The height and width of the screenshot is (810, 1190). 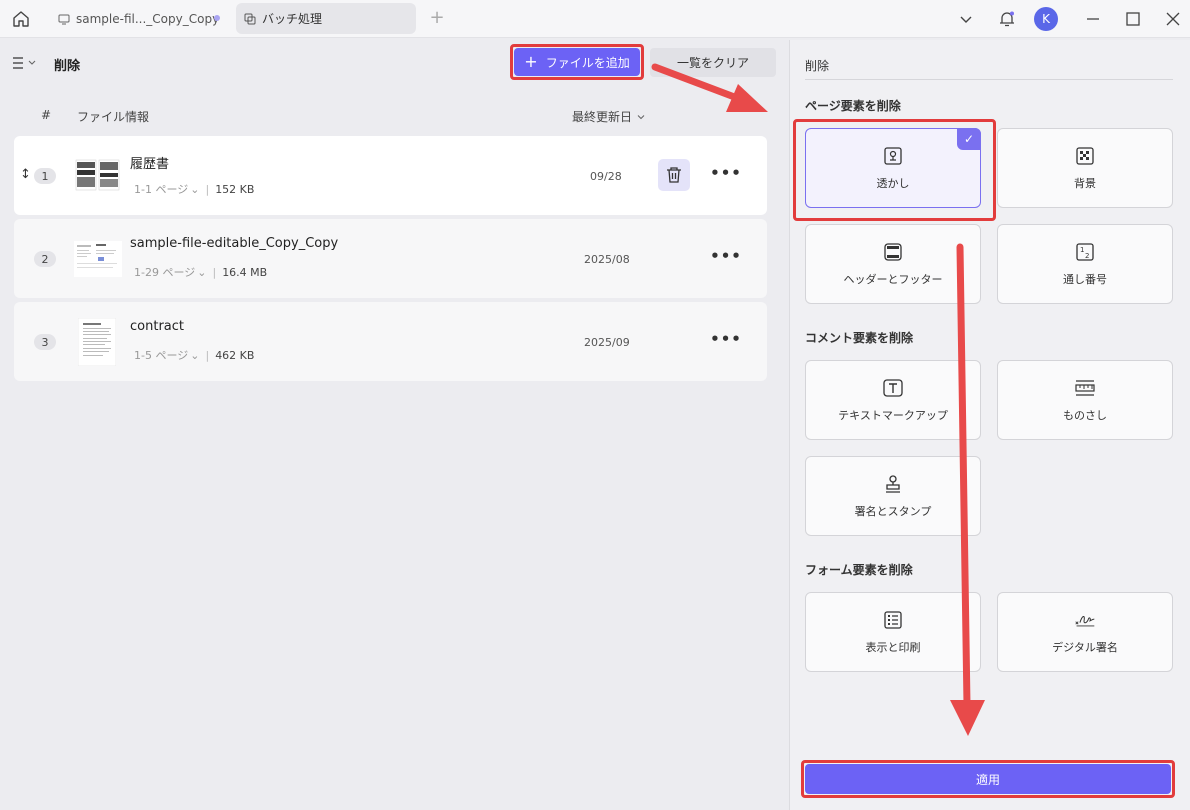 What do you see at coordinates (894, 170) in the screenshot?
I see `watermark-highlight` at bounding box center [894, 170].